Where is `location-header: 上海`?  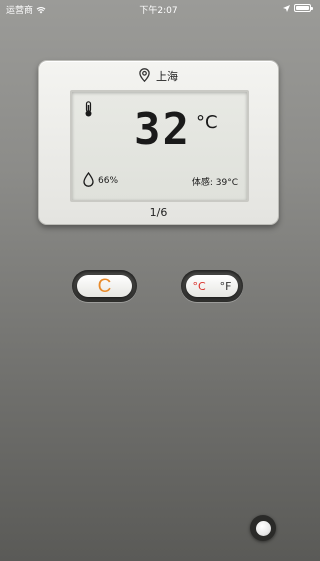
location-header: 上海 is located at coordinates (158, 76).